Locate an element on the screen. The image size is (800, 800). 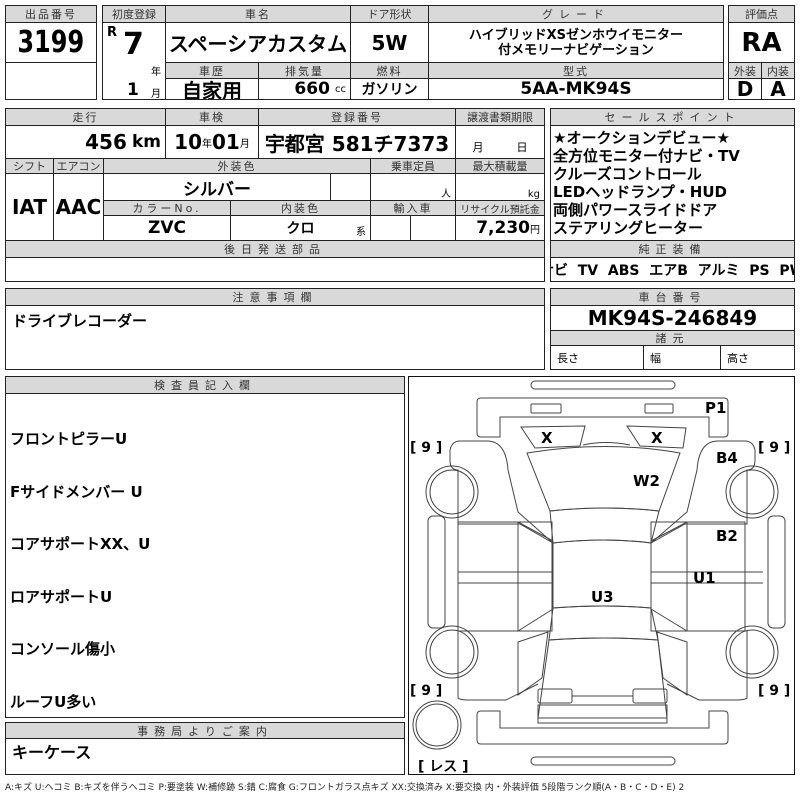
first-reg-label: 初度登録 is located at coordinates (134, 14).